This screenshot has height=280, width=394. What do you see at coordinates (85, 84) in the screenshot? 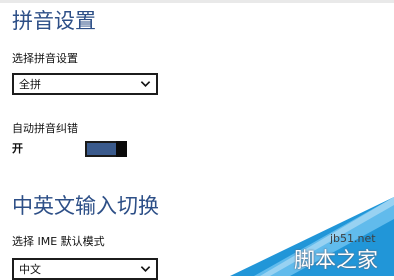
I see `pinyin-setting-select: 全拼` at bounding box center [85, 84].